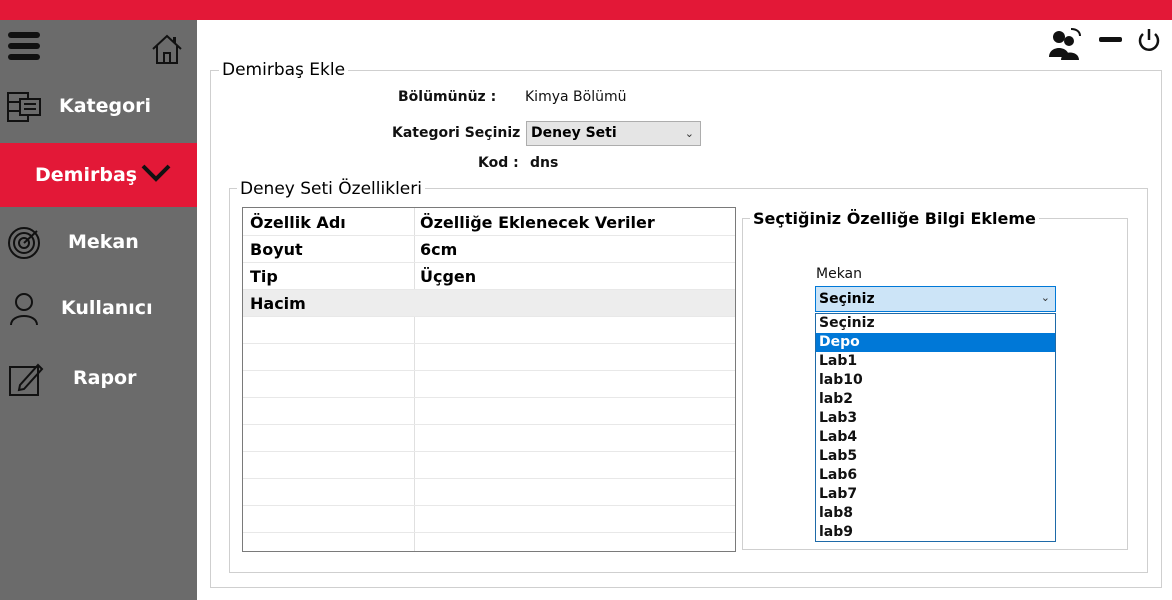  Describe the element at coordinates (264, 276) in the screenshot. I see `table-cell: Tip` at that location.